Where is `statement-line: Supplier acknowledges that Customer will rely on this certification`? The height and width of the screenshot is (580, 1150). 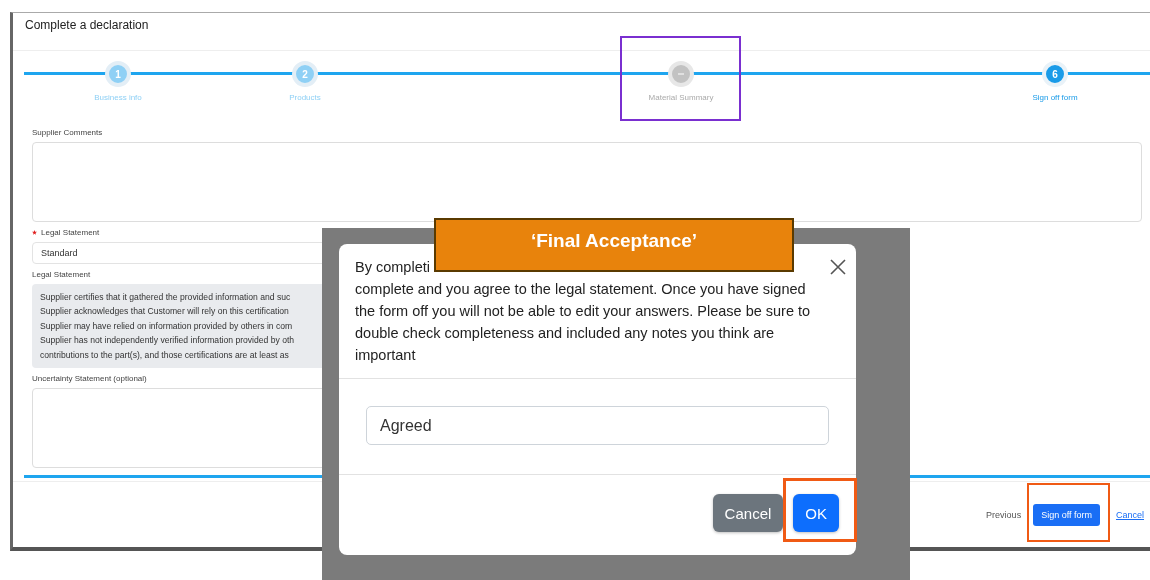 statement-line: Supplier acknowledges that Customer will rely on this certification is located at coordinates (164, 311).